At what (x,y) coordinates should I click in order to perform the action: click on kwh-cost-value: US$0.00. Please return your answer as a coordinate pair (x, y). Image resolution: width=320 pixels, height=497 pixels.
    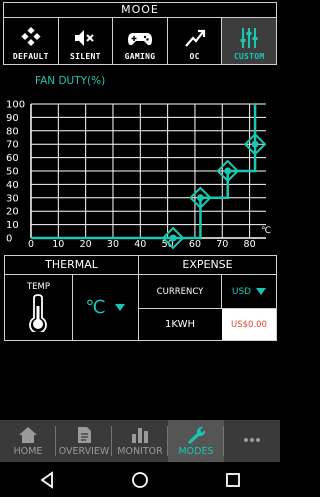
    Looking at the image, I should click on (249, 324).